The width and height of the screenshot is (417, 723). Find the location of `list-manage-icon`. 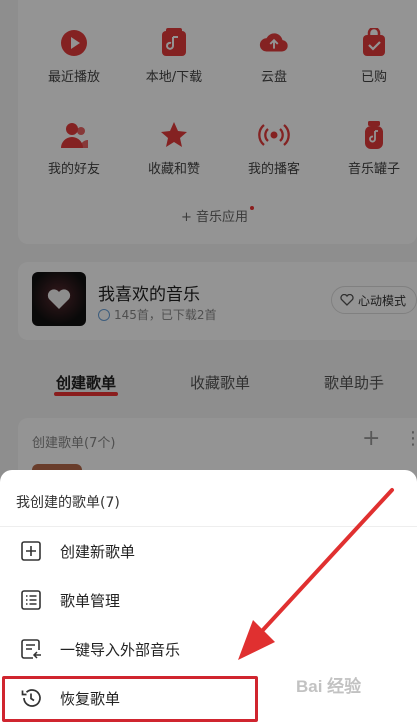

list-manage-icon is located at coordinates (31, 600).